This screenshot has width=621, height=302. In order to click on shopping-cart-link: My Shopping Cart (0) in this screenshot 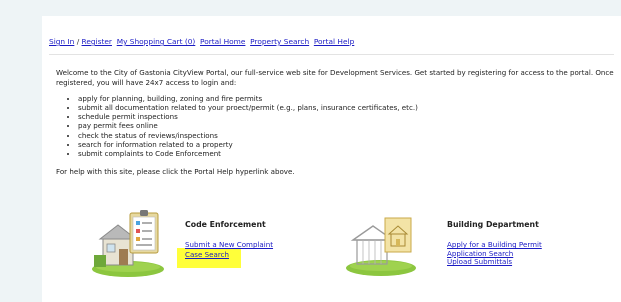, I will do `click(156, 41)`.